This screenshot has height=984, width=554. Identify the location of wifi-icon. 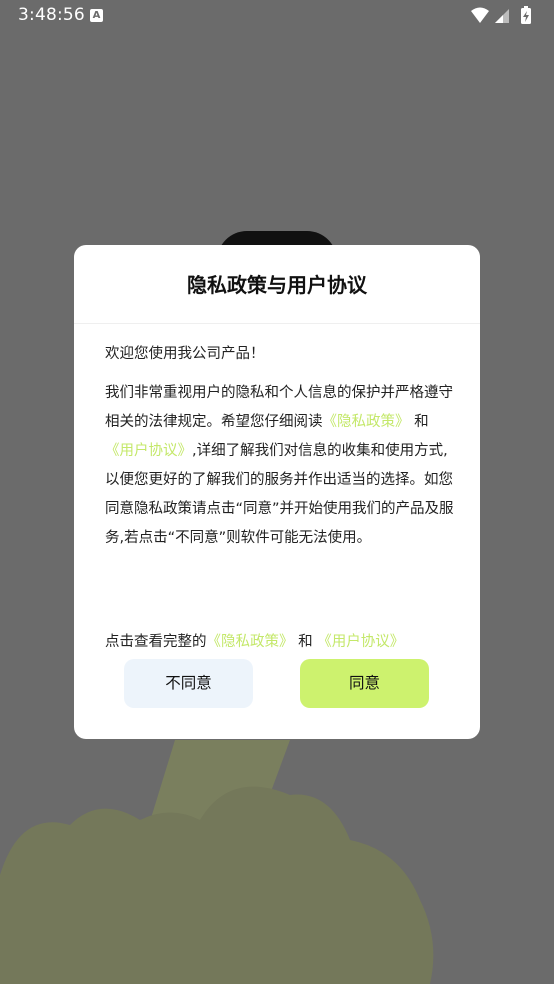
(480, 15).